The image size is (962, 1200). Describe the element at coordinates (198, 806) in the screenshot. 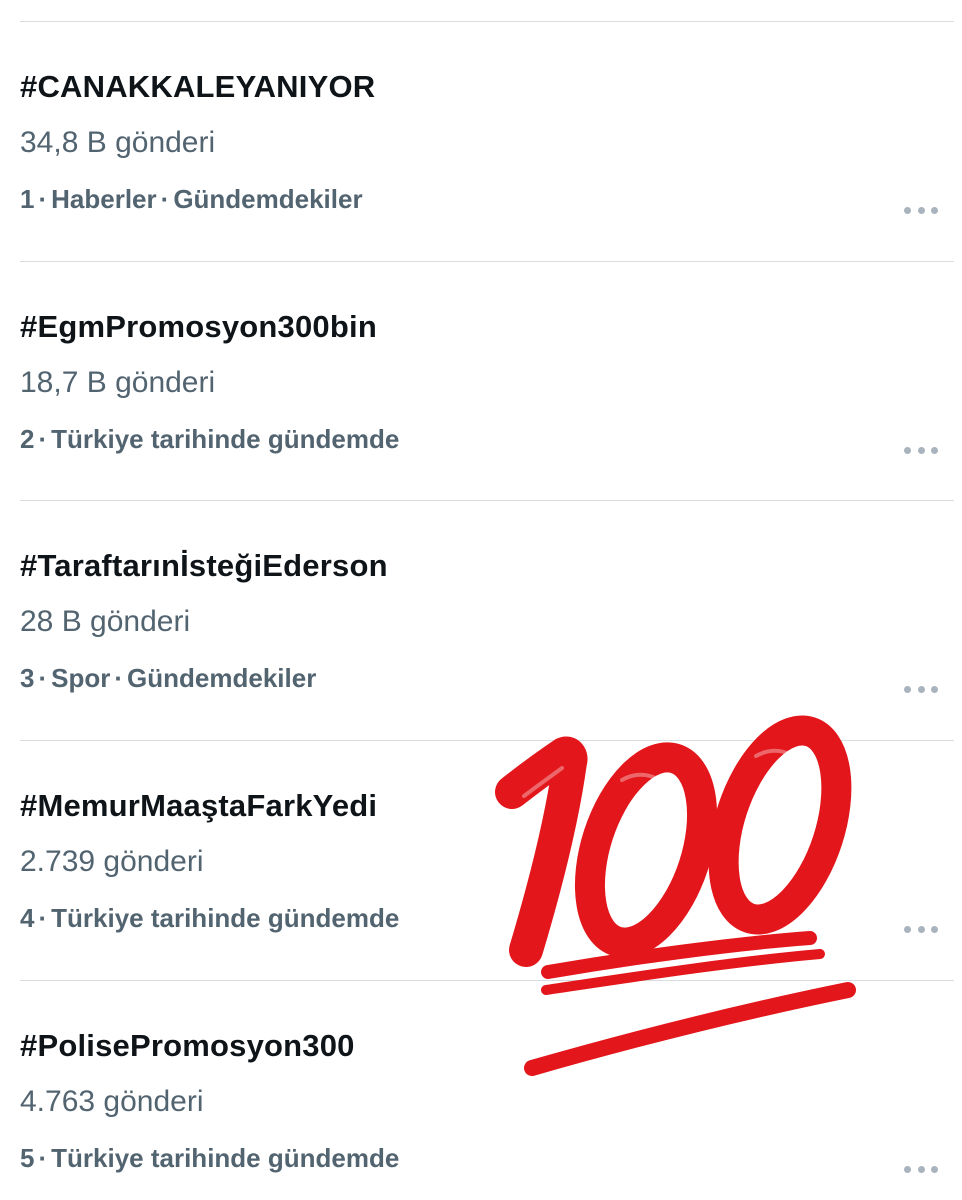

I see `trend-hashtag: #MemurMaaştaFarkYedi` at that location.